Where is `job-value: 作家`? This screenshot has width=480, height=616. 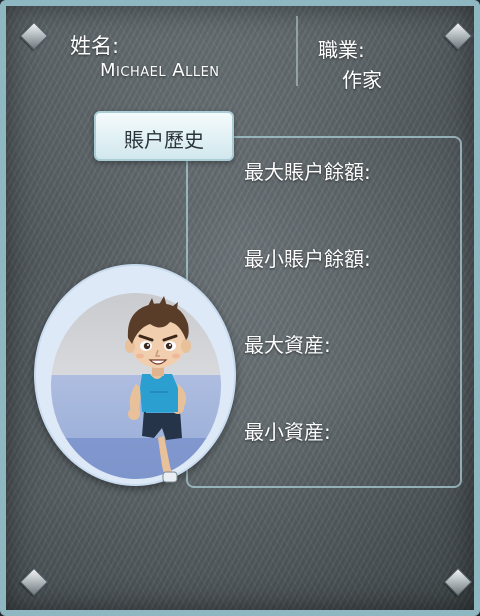 job-value: 作家 is located at coordinates (362, 80).